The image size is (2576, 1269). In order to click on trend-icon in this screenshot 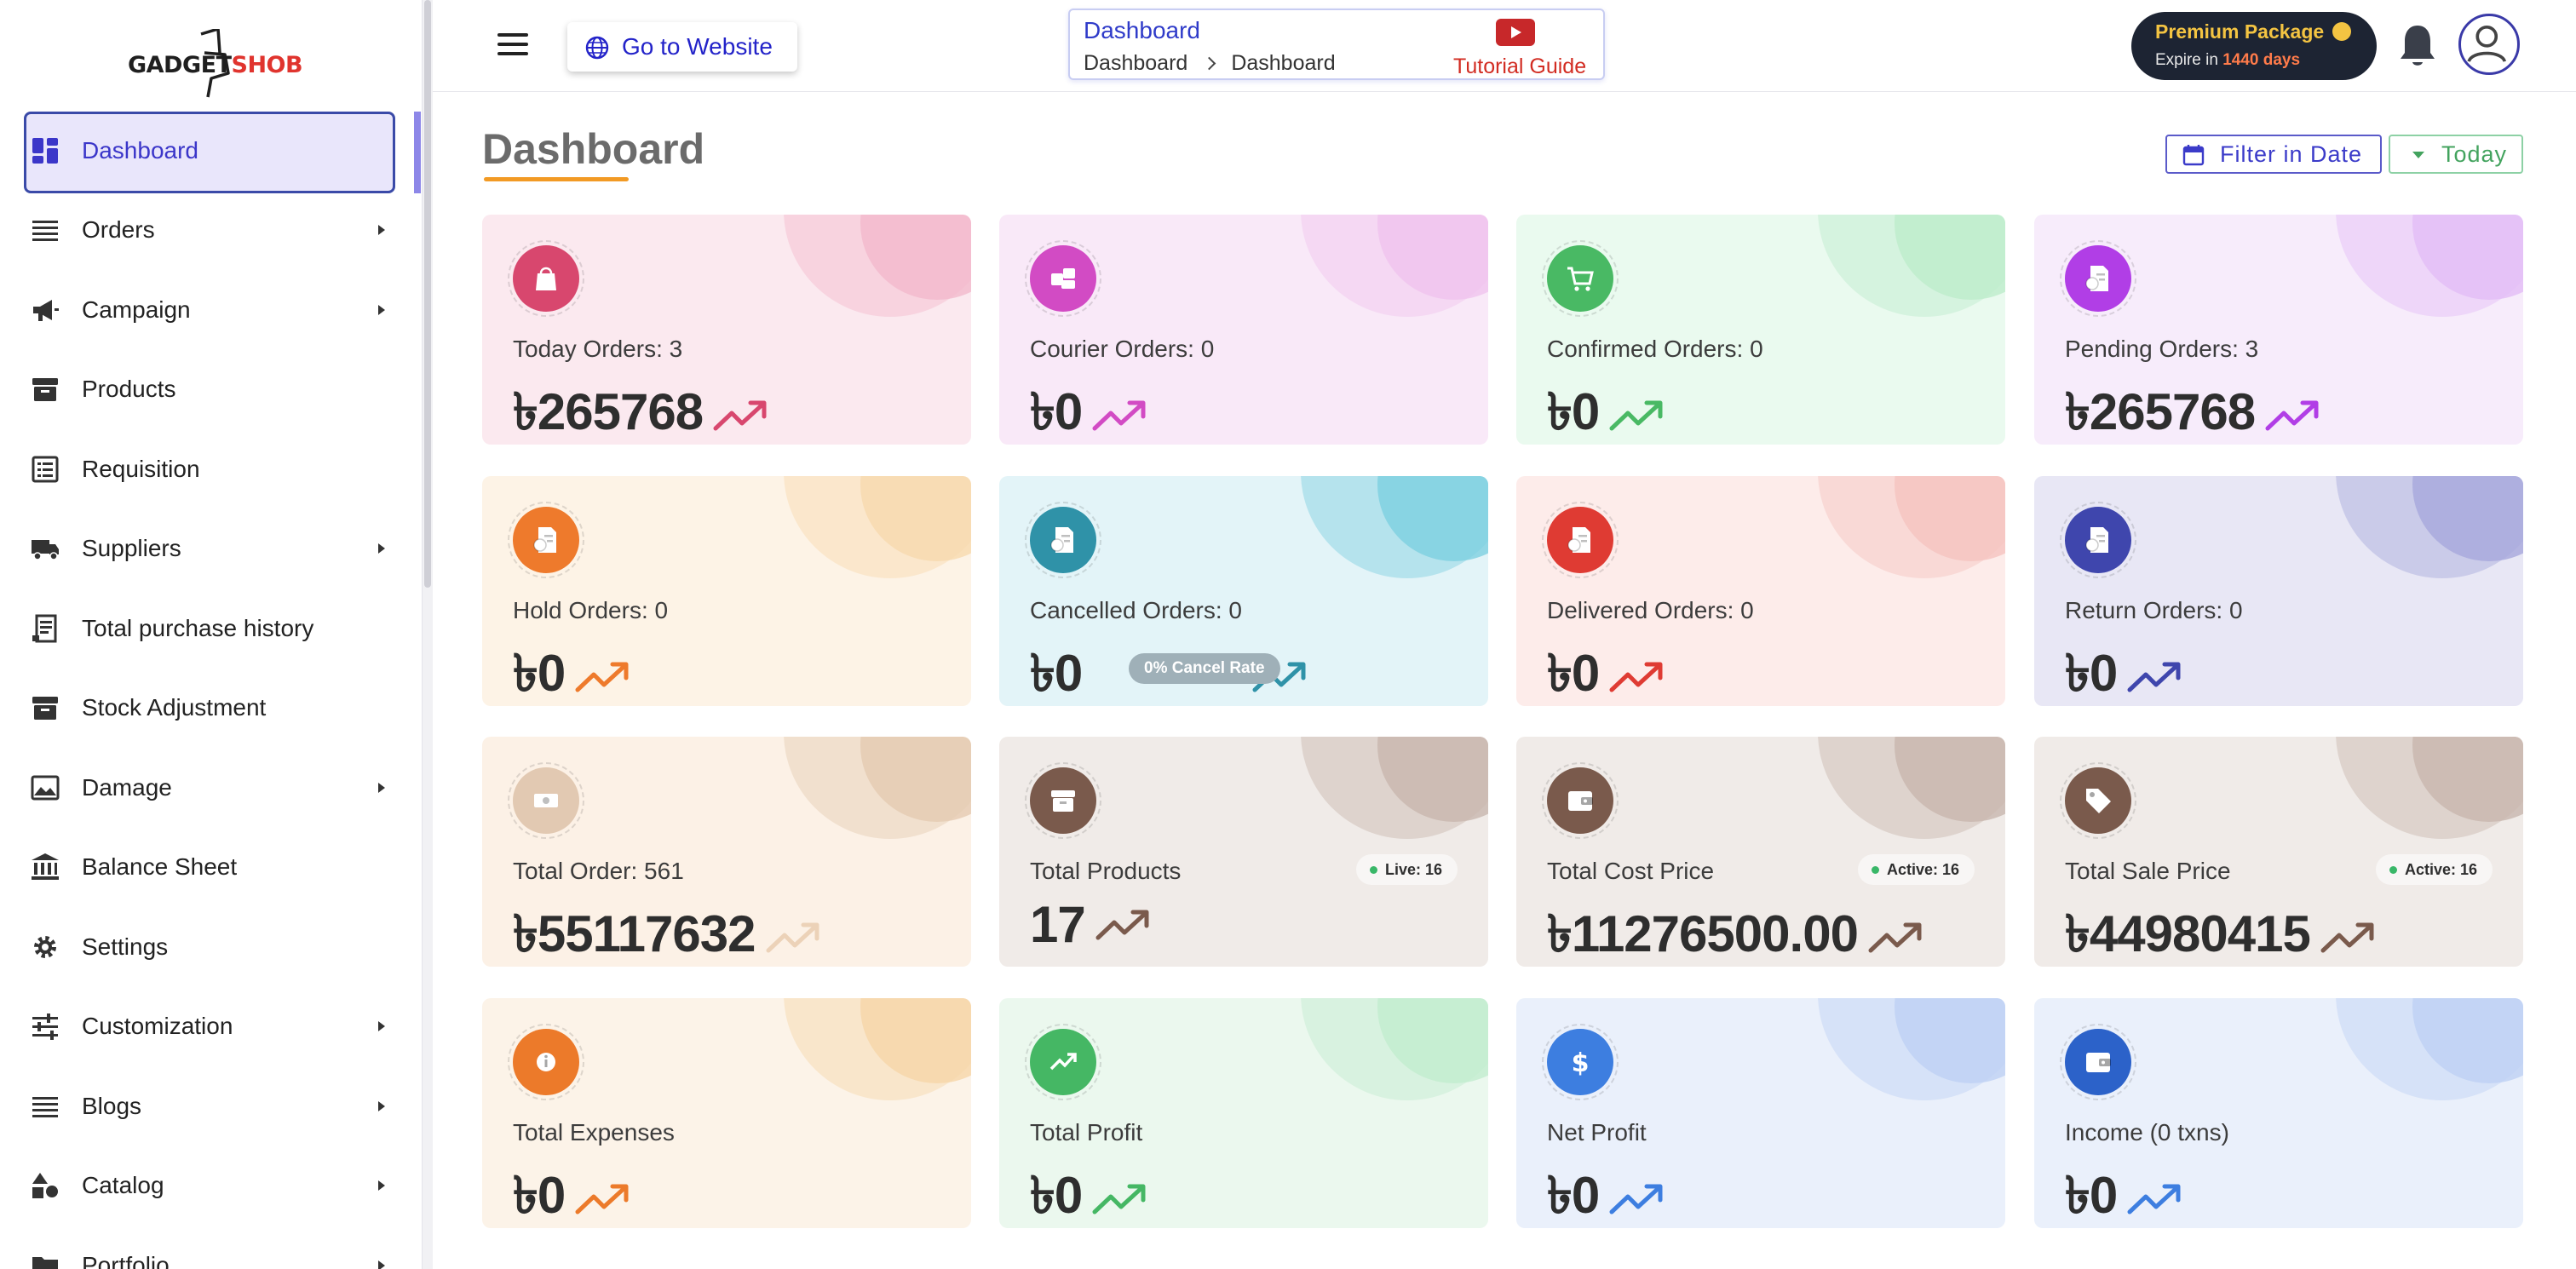, I will do `click(1063, 1062)`.